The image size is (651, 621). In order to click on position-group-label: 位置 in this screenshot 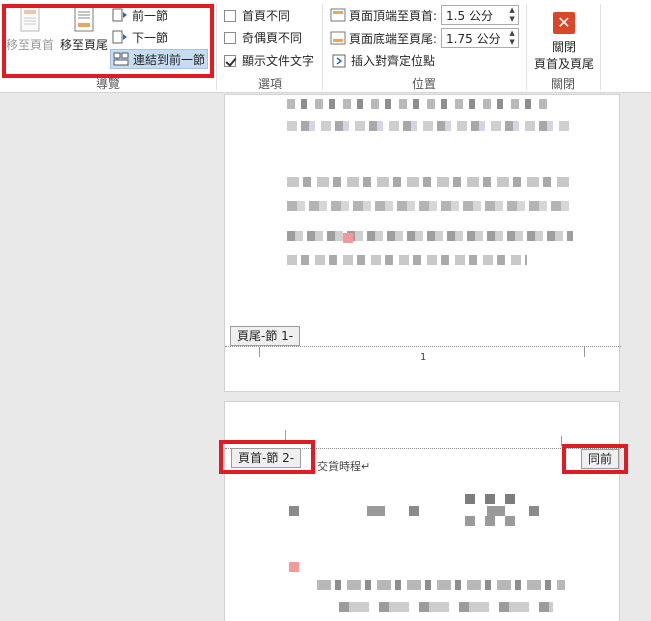, I will do `click(423, 84)`.